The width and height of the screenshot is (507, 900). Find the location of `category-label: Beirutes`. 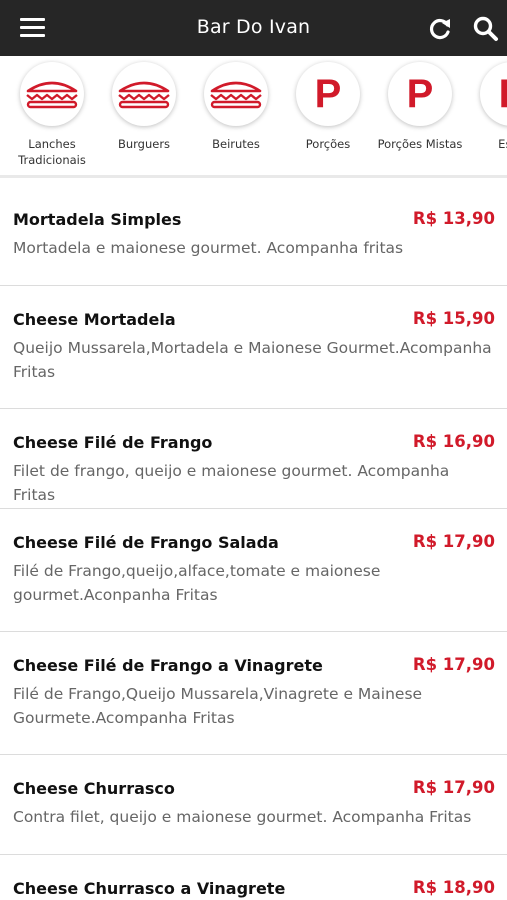

category-label: Beirutes is located at coordinates (236, 144).